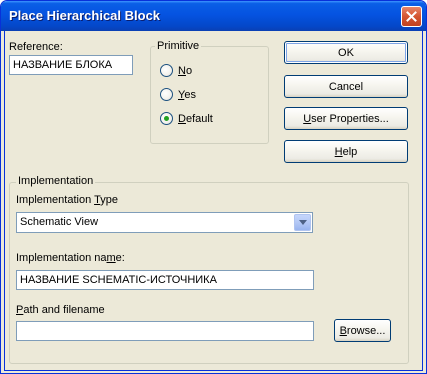  I want to click on radio-default: Default, so click(186, 118).